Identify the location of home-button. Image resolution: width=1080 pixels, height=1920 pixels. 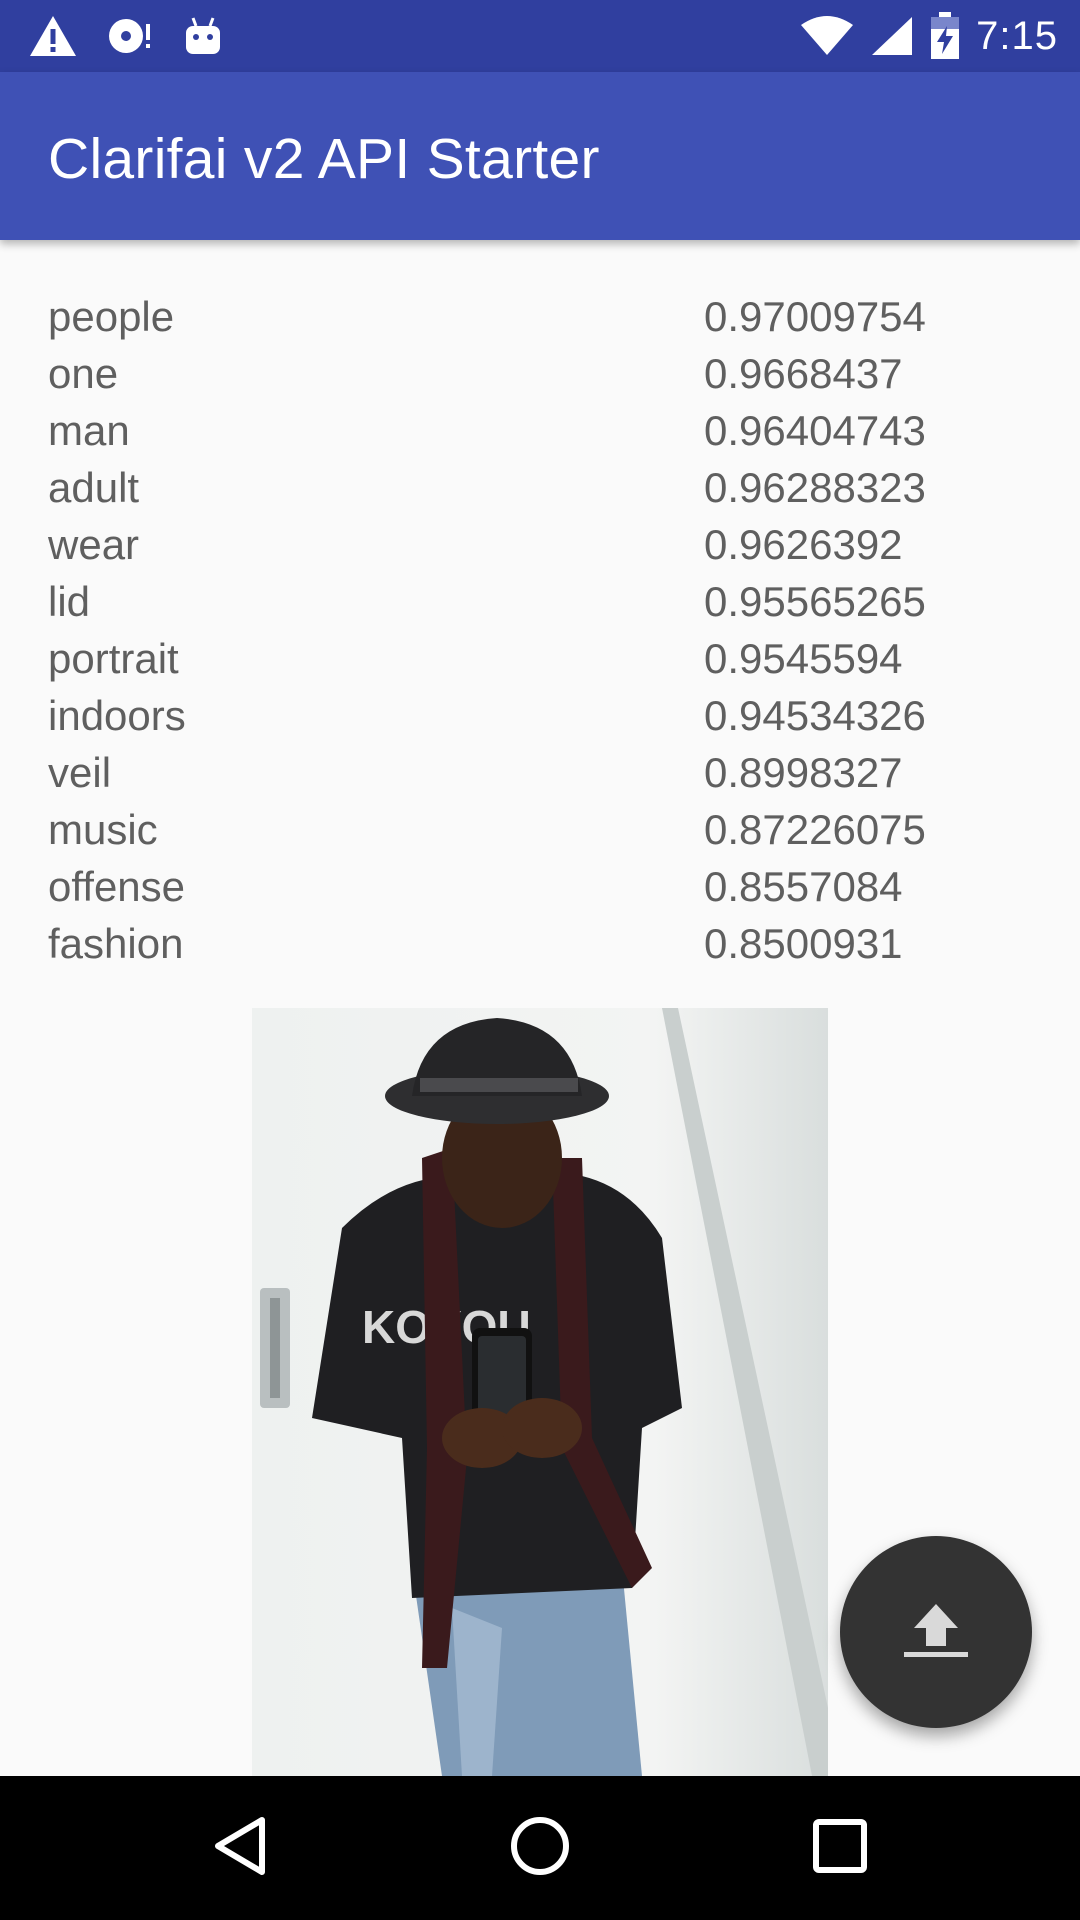
(540, 1848).